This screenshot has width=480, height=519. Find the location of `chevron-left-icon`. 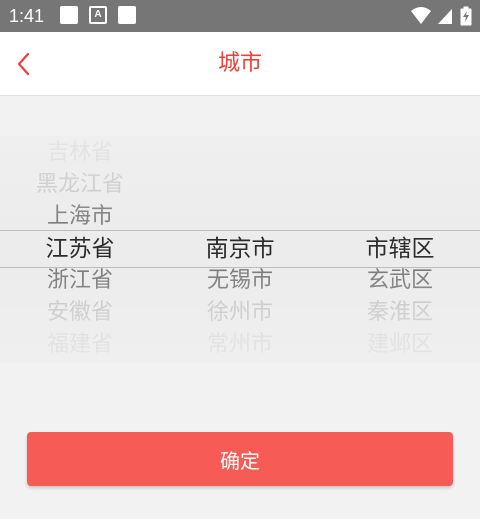

chevron-left-icon is located at coordinates (23, 64).